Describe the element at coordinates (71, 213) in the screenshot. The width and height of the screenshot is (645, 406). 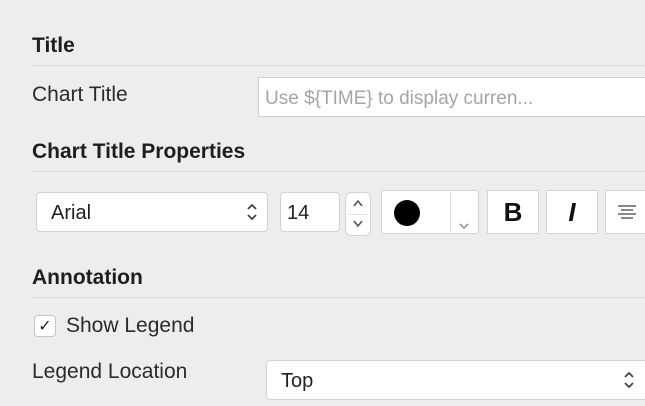
I see `font-family-value: Arial` at that location.